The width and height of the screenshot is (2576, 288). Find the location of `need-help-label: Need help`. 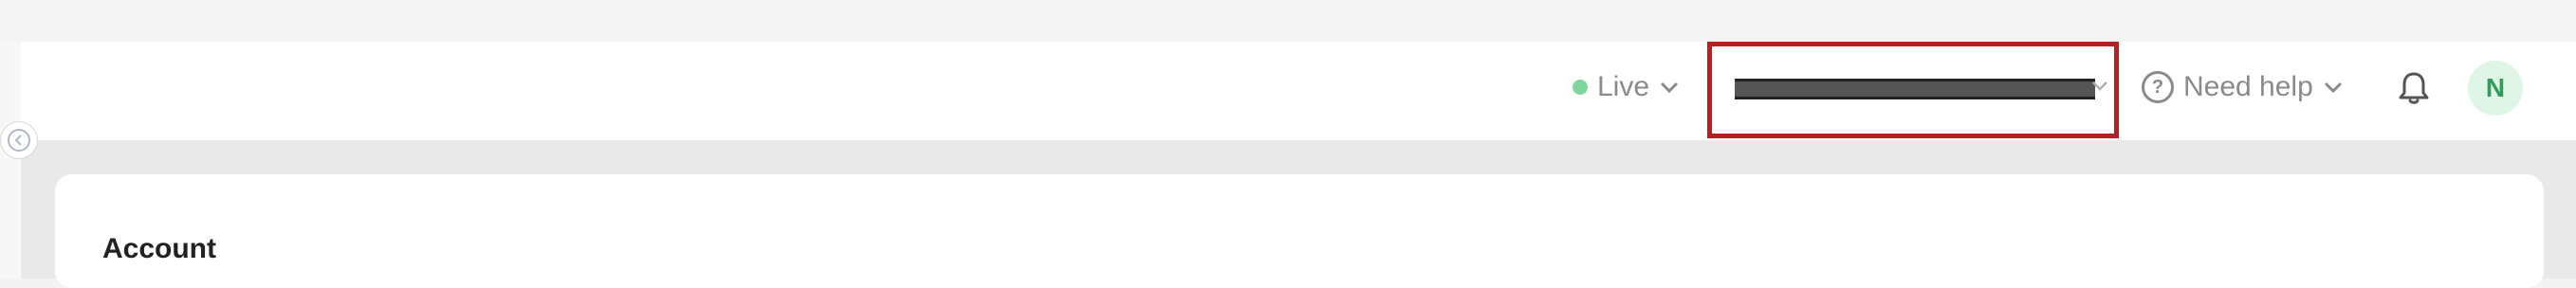

need-help-label: Need help is located at coordinates (2248, 86).